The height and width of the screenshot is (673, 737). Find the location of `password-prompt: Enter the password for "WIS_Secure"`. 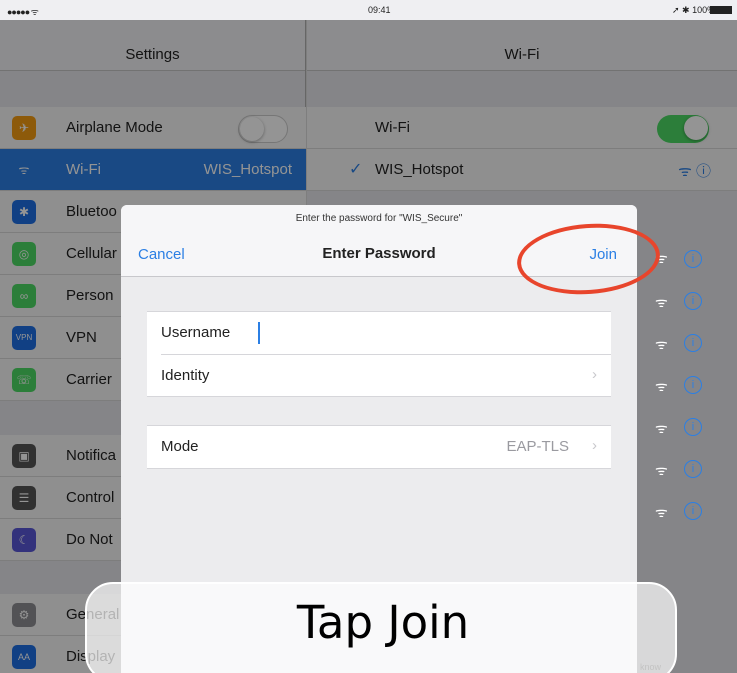

password-prompt: Enter the password for "WIS_Secure" is located at coordinates (379, 218).